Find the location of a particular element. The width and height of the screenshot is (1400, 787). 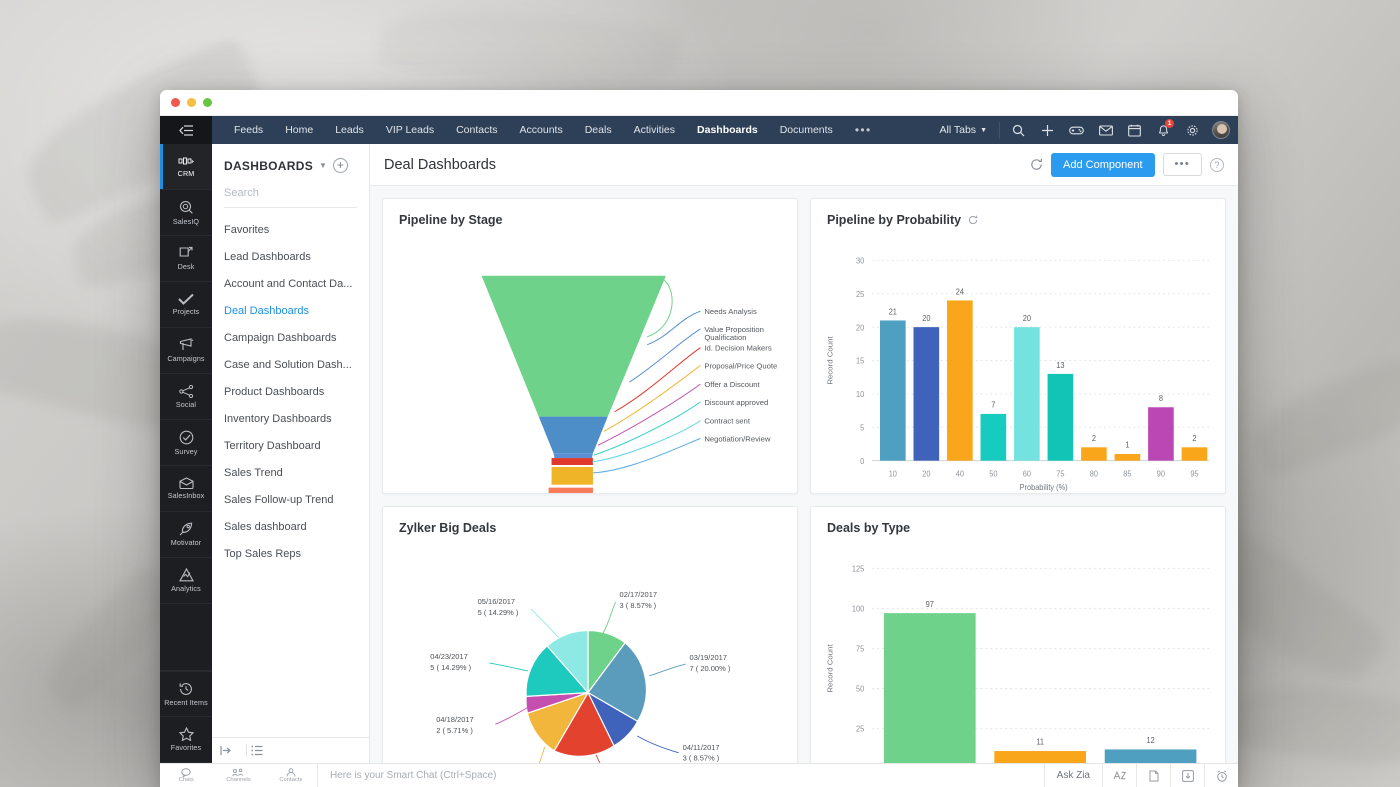

dashboard-item-territory: Territory Dashboard is located at coordinates (290, 445).